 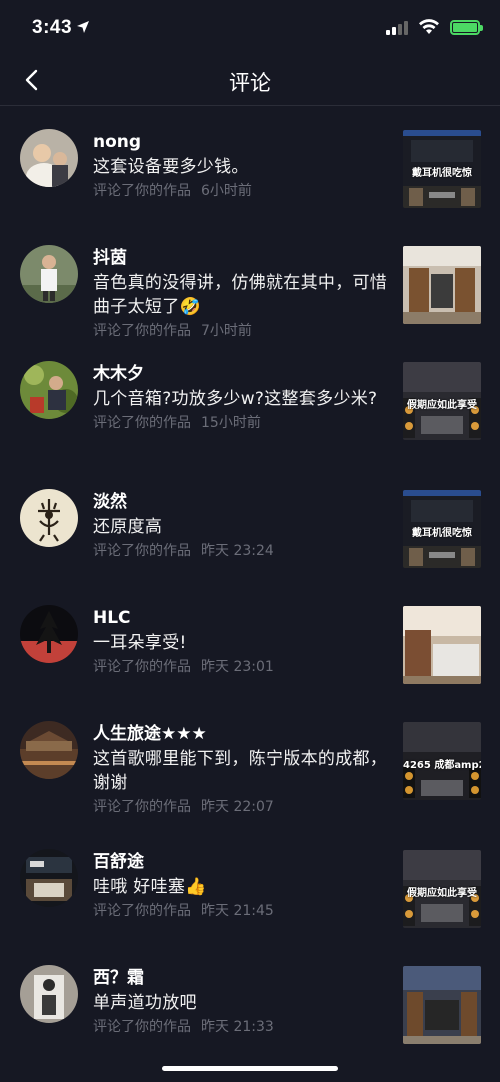 I want to click on comment-meta: 评论了你的作品 7小时前, so click(x=241, y=331).